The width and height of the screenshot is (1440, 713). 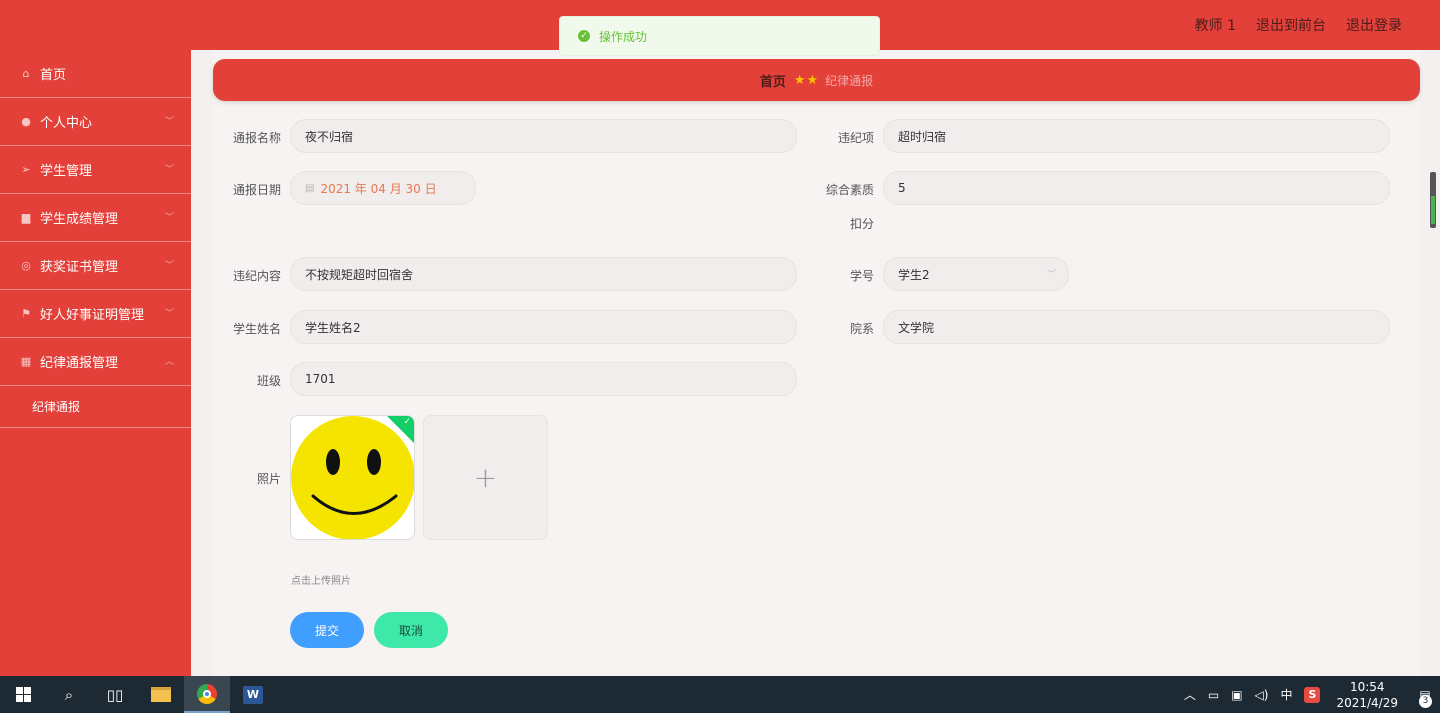 What do you see at coordinates (902, 188) in the screenshot?
I see `quality-deduction-value: 5` at bounding box center [902, 188].